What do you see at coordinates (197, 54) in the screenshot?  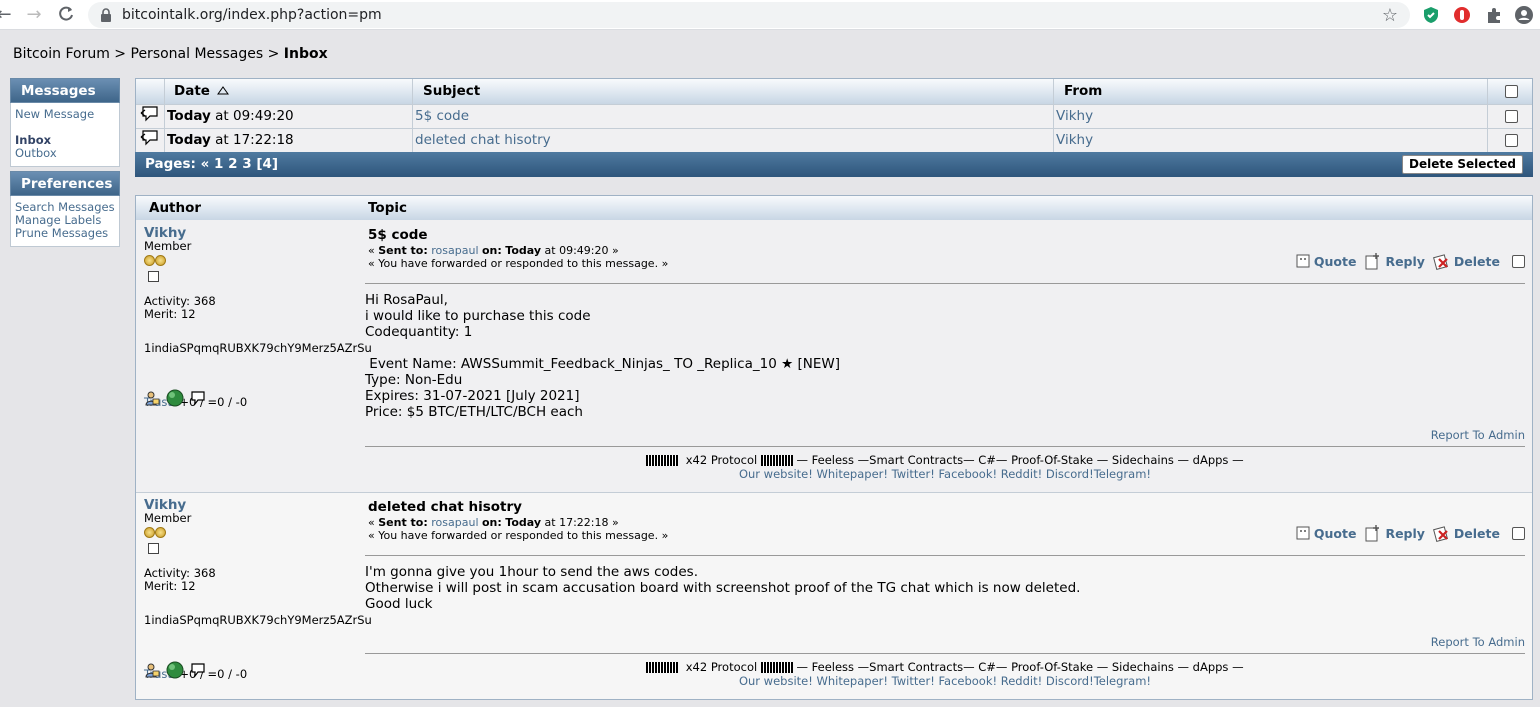 I see `breadcrumb-pm-link: Personal Messages` at bounding box center [197, 54].